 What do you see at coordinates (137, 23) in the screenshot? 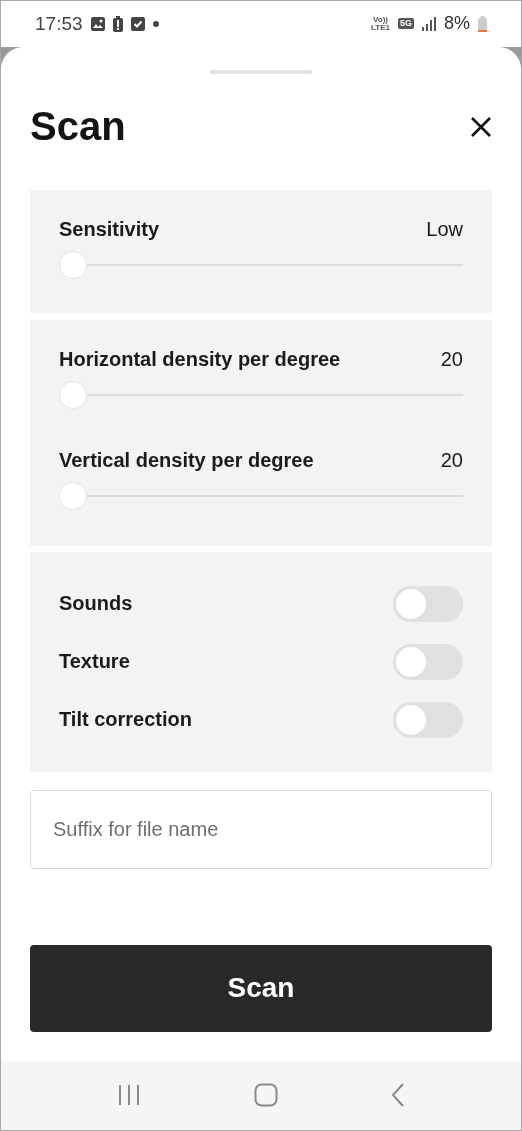
I see `checkbox-icon` at bounding box center [137, 23].